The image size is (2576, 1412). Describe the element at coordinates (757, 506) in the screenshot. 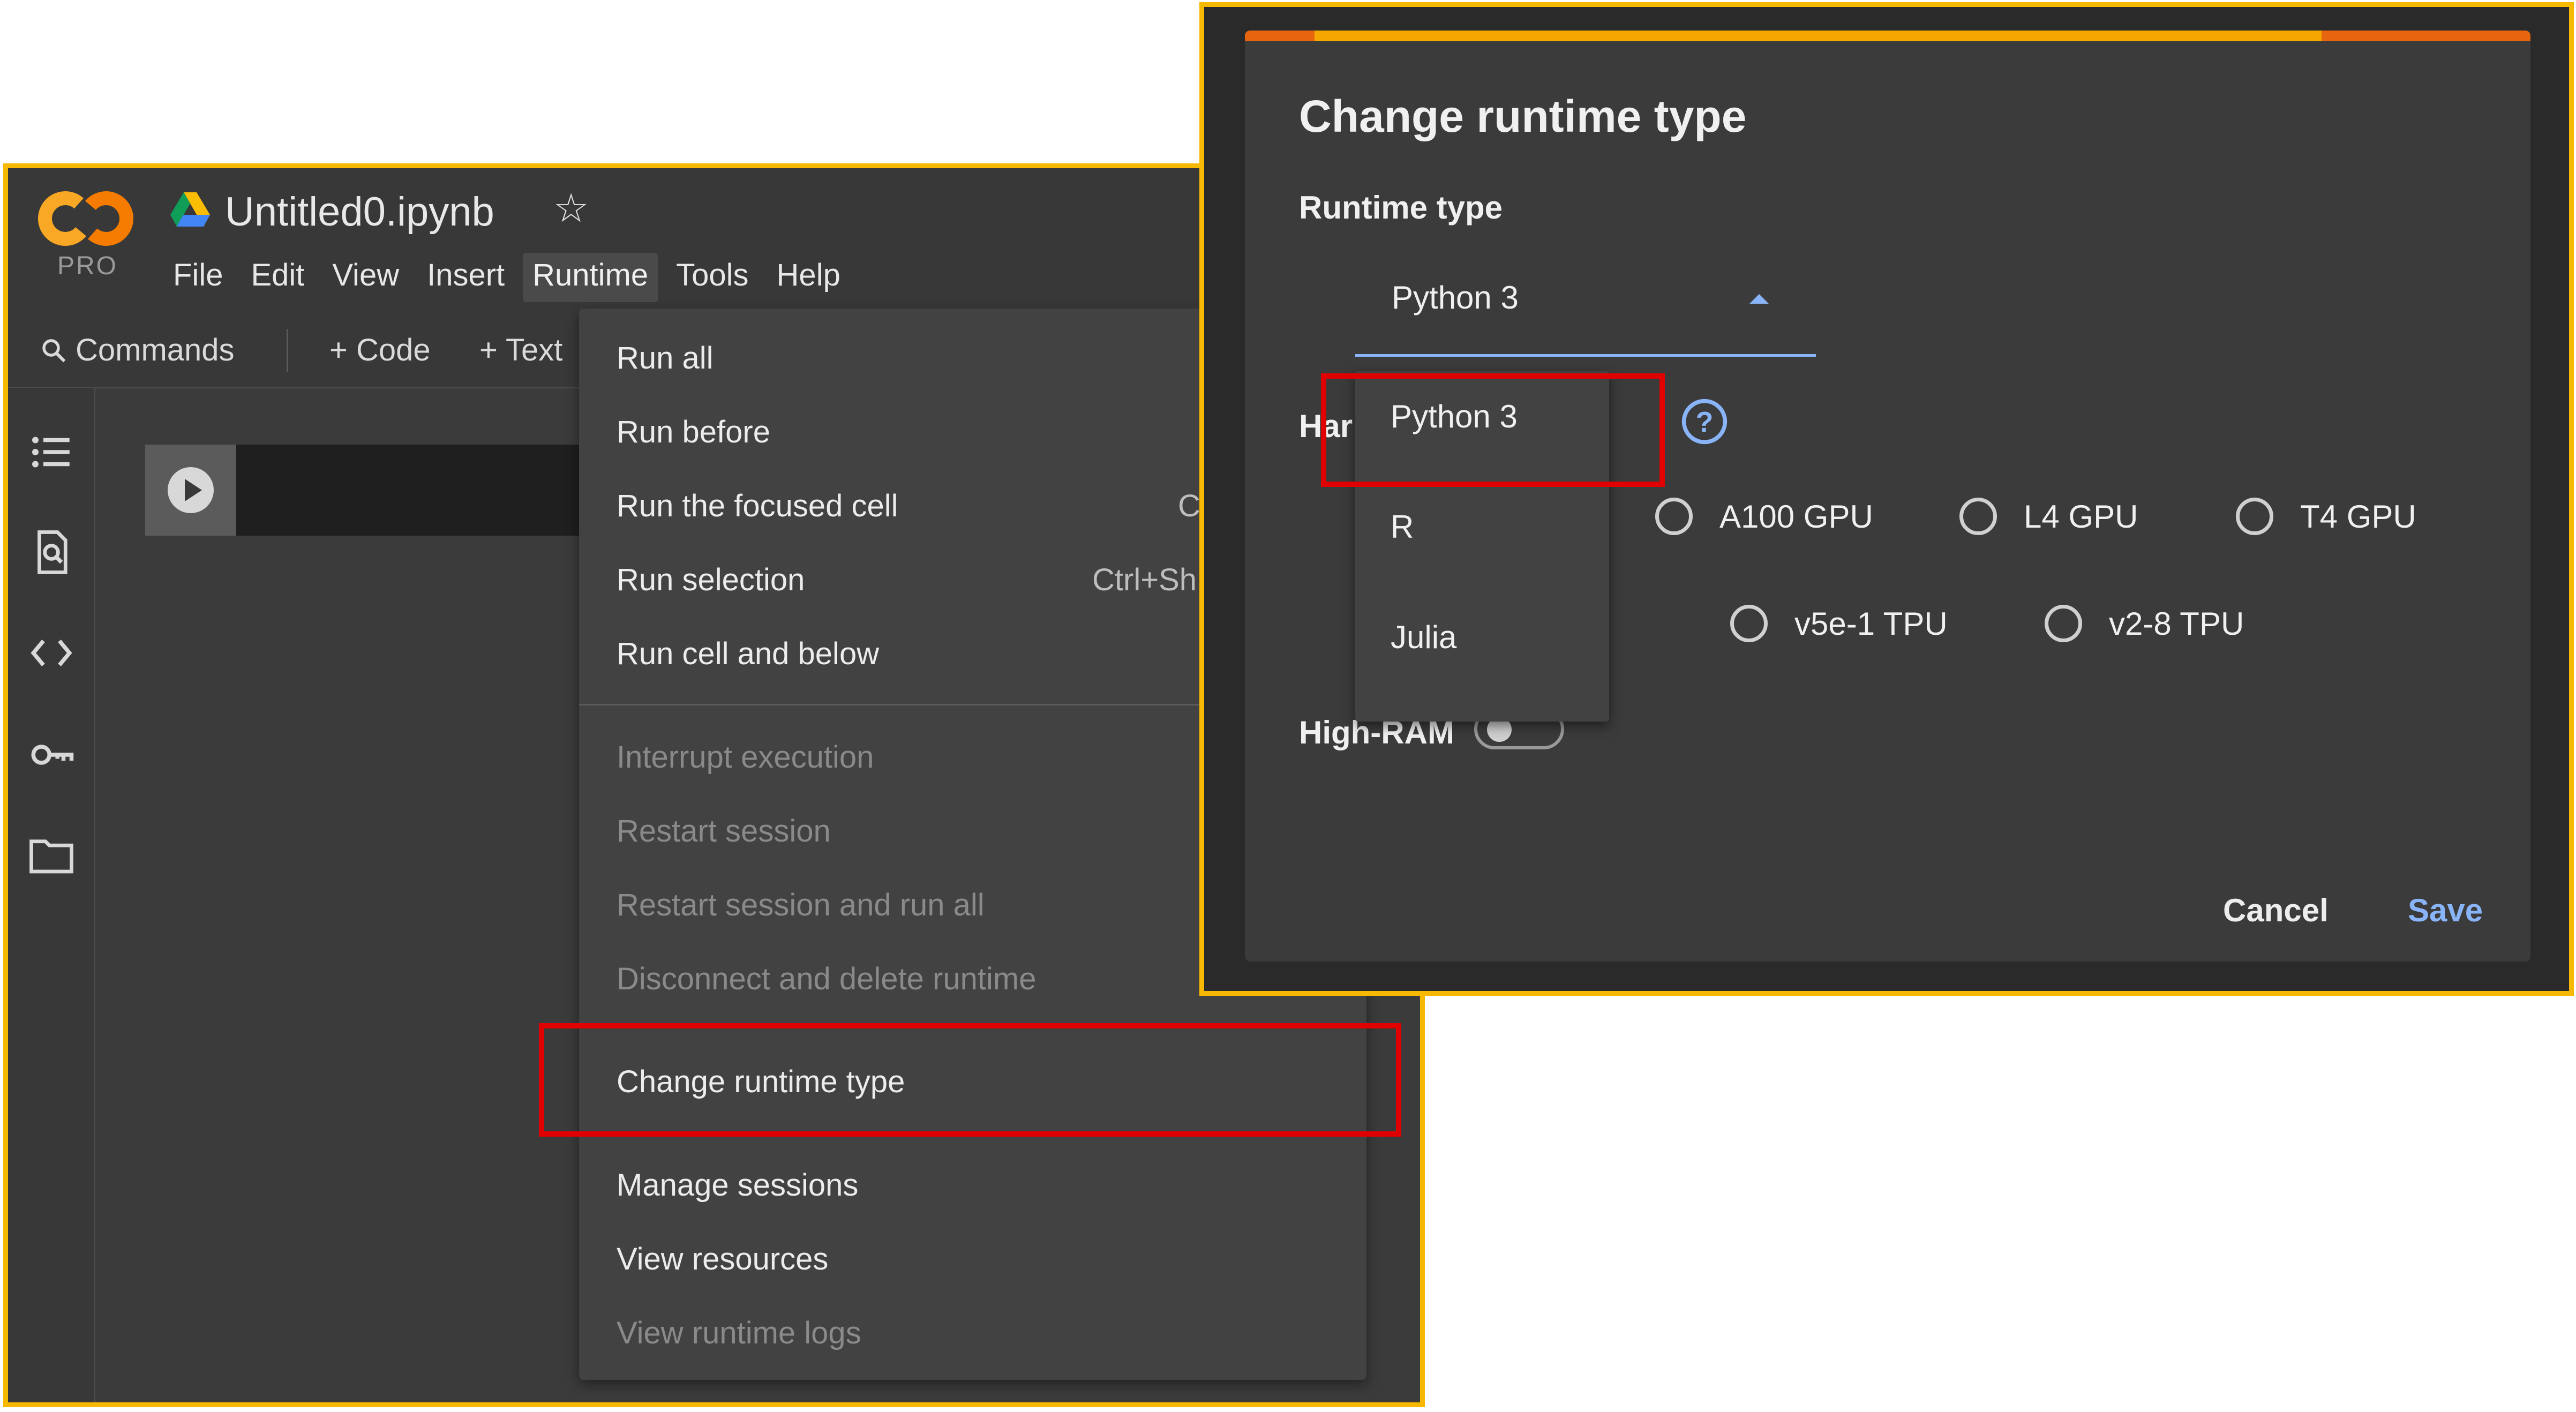

I see `menu-run-focused-cell: Run the focused cell` at that location.